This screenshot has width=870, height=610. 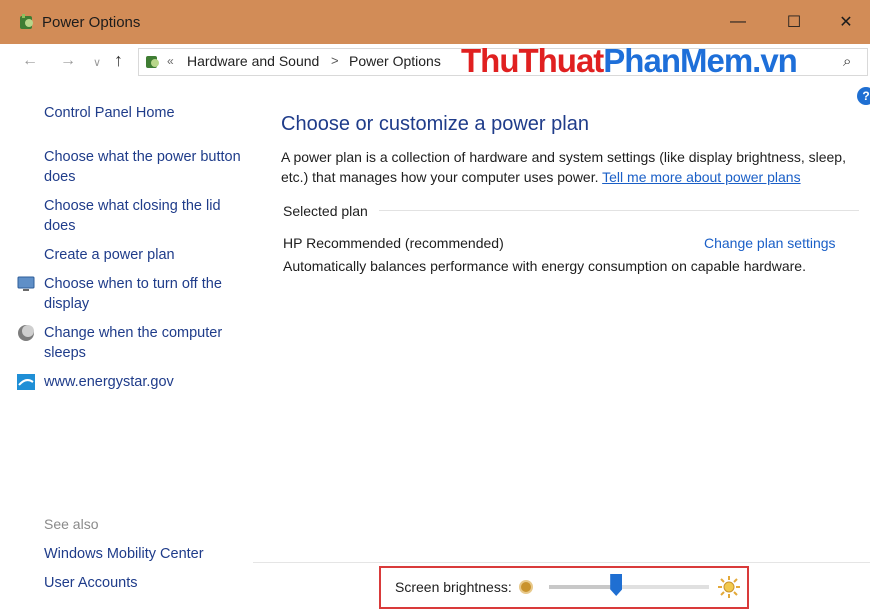 I want to click on power-options-icon, so click(x=26, y=21).